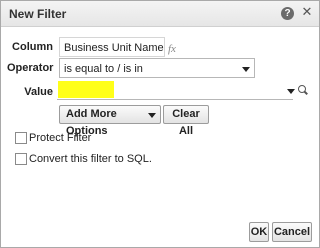  What do you see at coordinates (86, 89) in the screenshot?
I see `yellow-highlight` at bounding box center [86, 89].